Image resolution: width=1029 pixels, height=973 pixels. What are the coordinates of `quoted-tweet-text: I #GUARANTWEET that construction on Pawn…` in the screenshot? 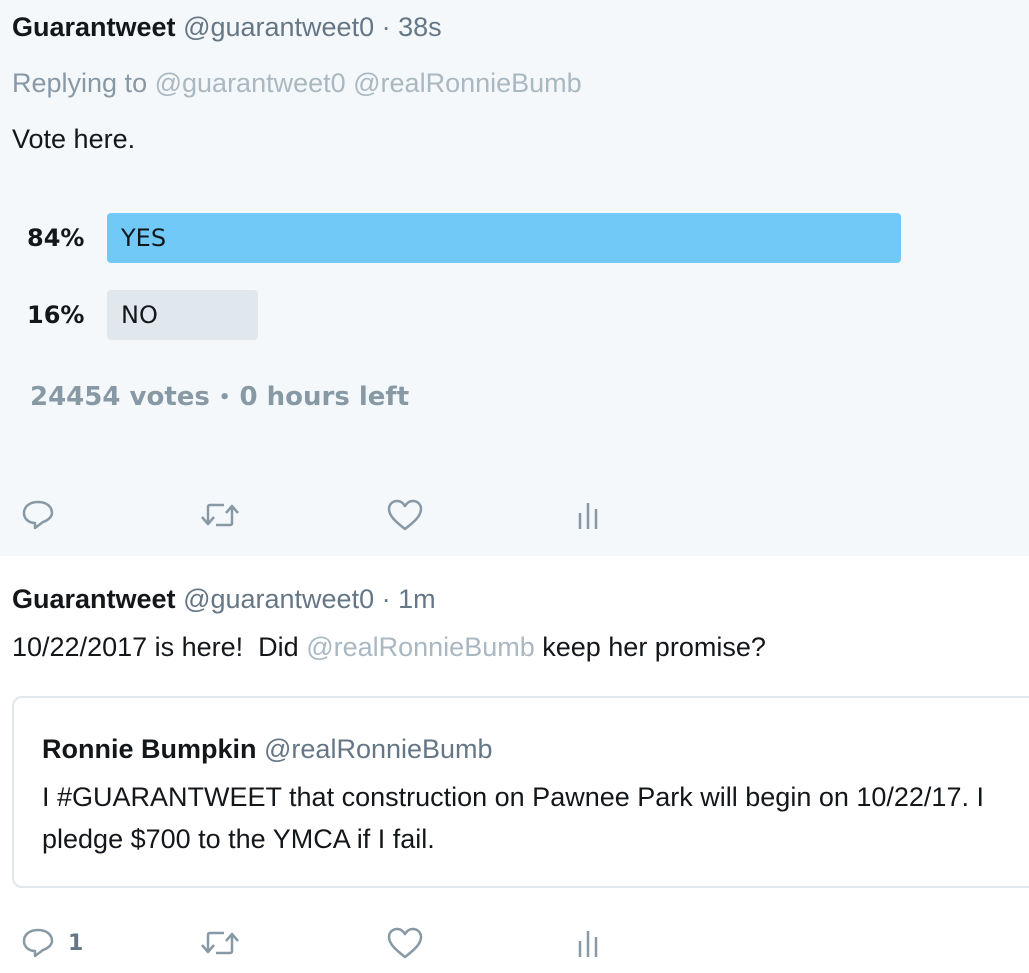 It's located at (513, 818).